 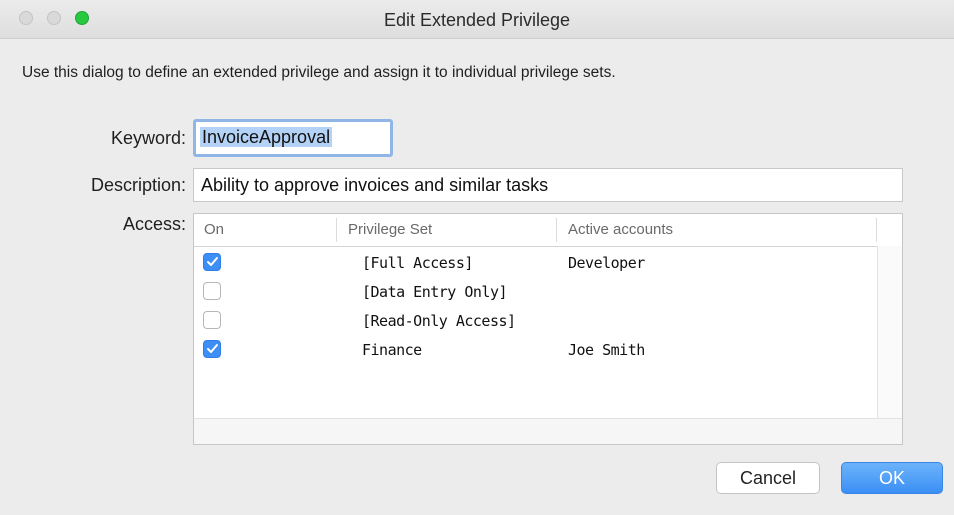 I want to click on keyword-label: Keyword:, so click(x=148, y=138).